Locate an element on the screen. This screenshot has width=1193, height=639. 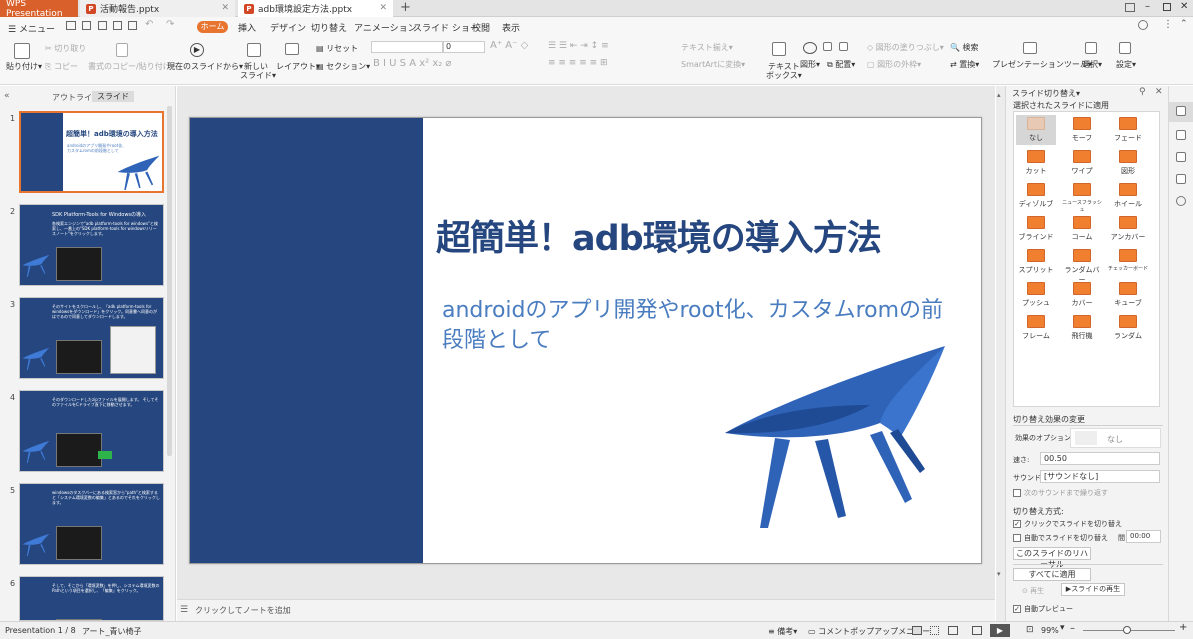
play-icon: ▶ is located at coordinates (197, 50).